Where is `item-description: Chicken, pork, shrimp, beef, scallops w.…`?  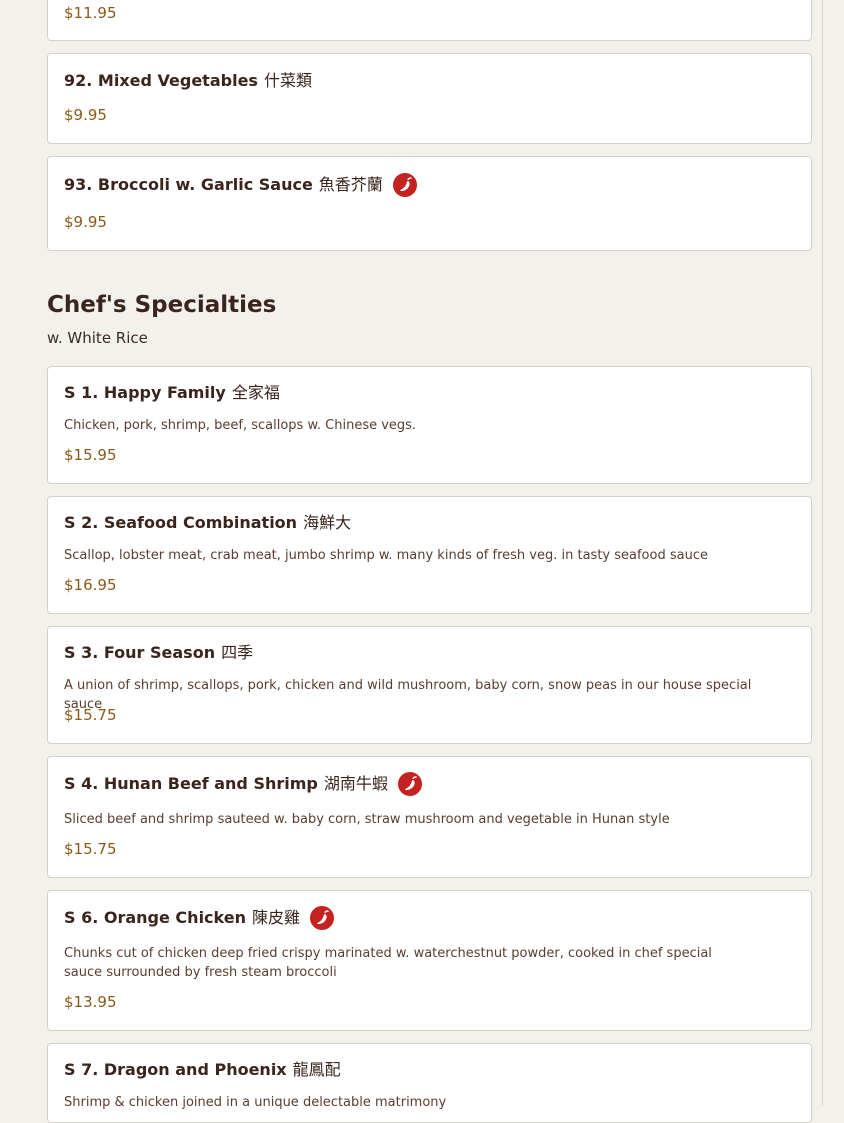
item-description: Chicken, pork, shrimp, beef, scallops w.… is located at coordinates (240, 425).